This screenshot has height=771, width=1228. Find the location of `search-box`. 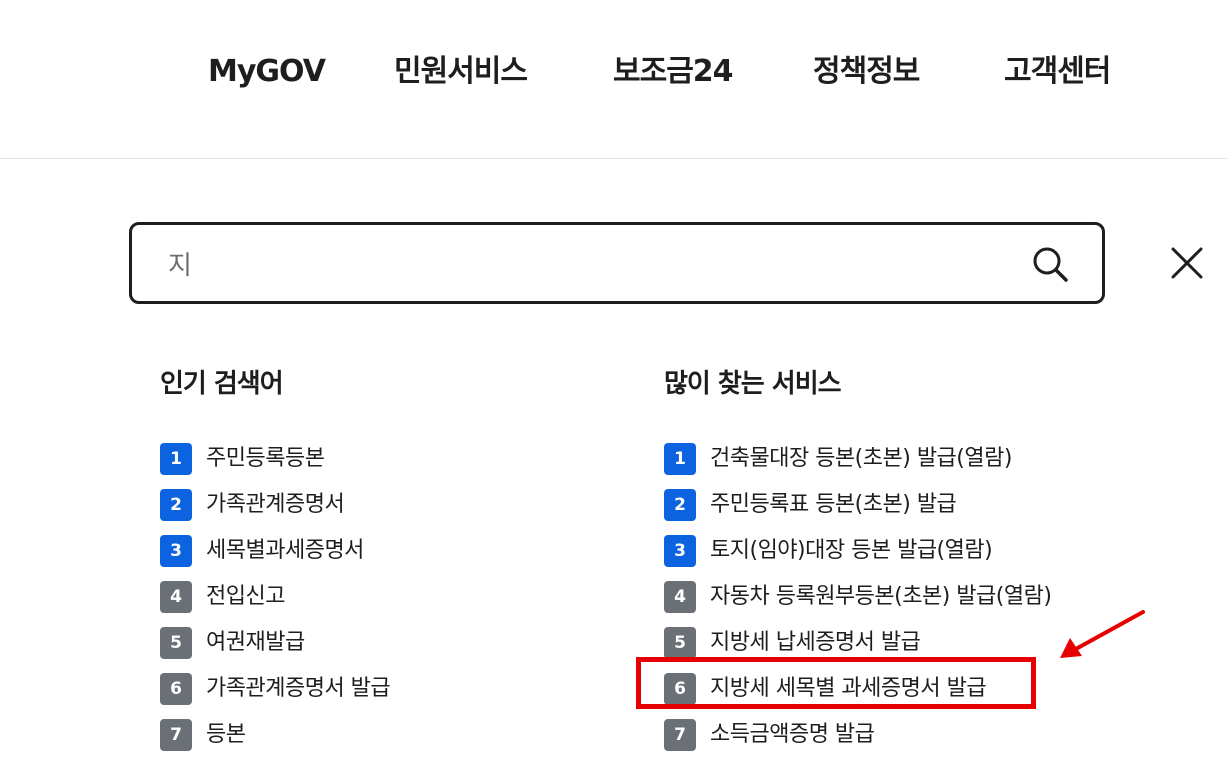

search-box is located at coordinates (617, 263).